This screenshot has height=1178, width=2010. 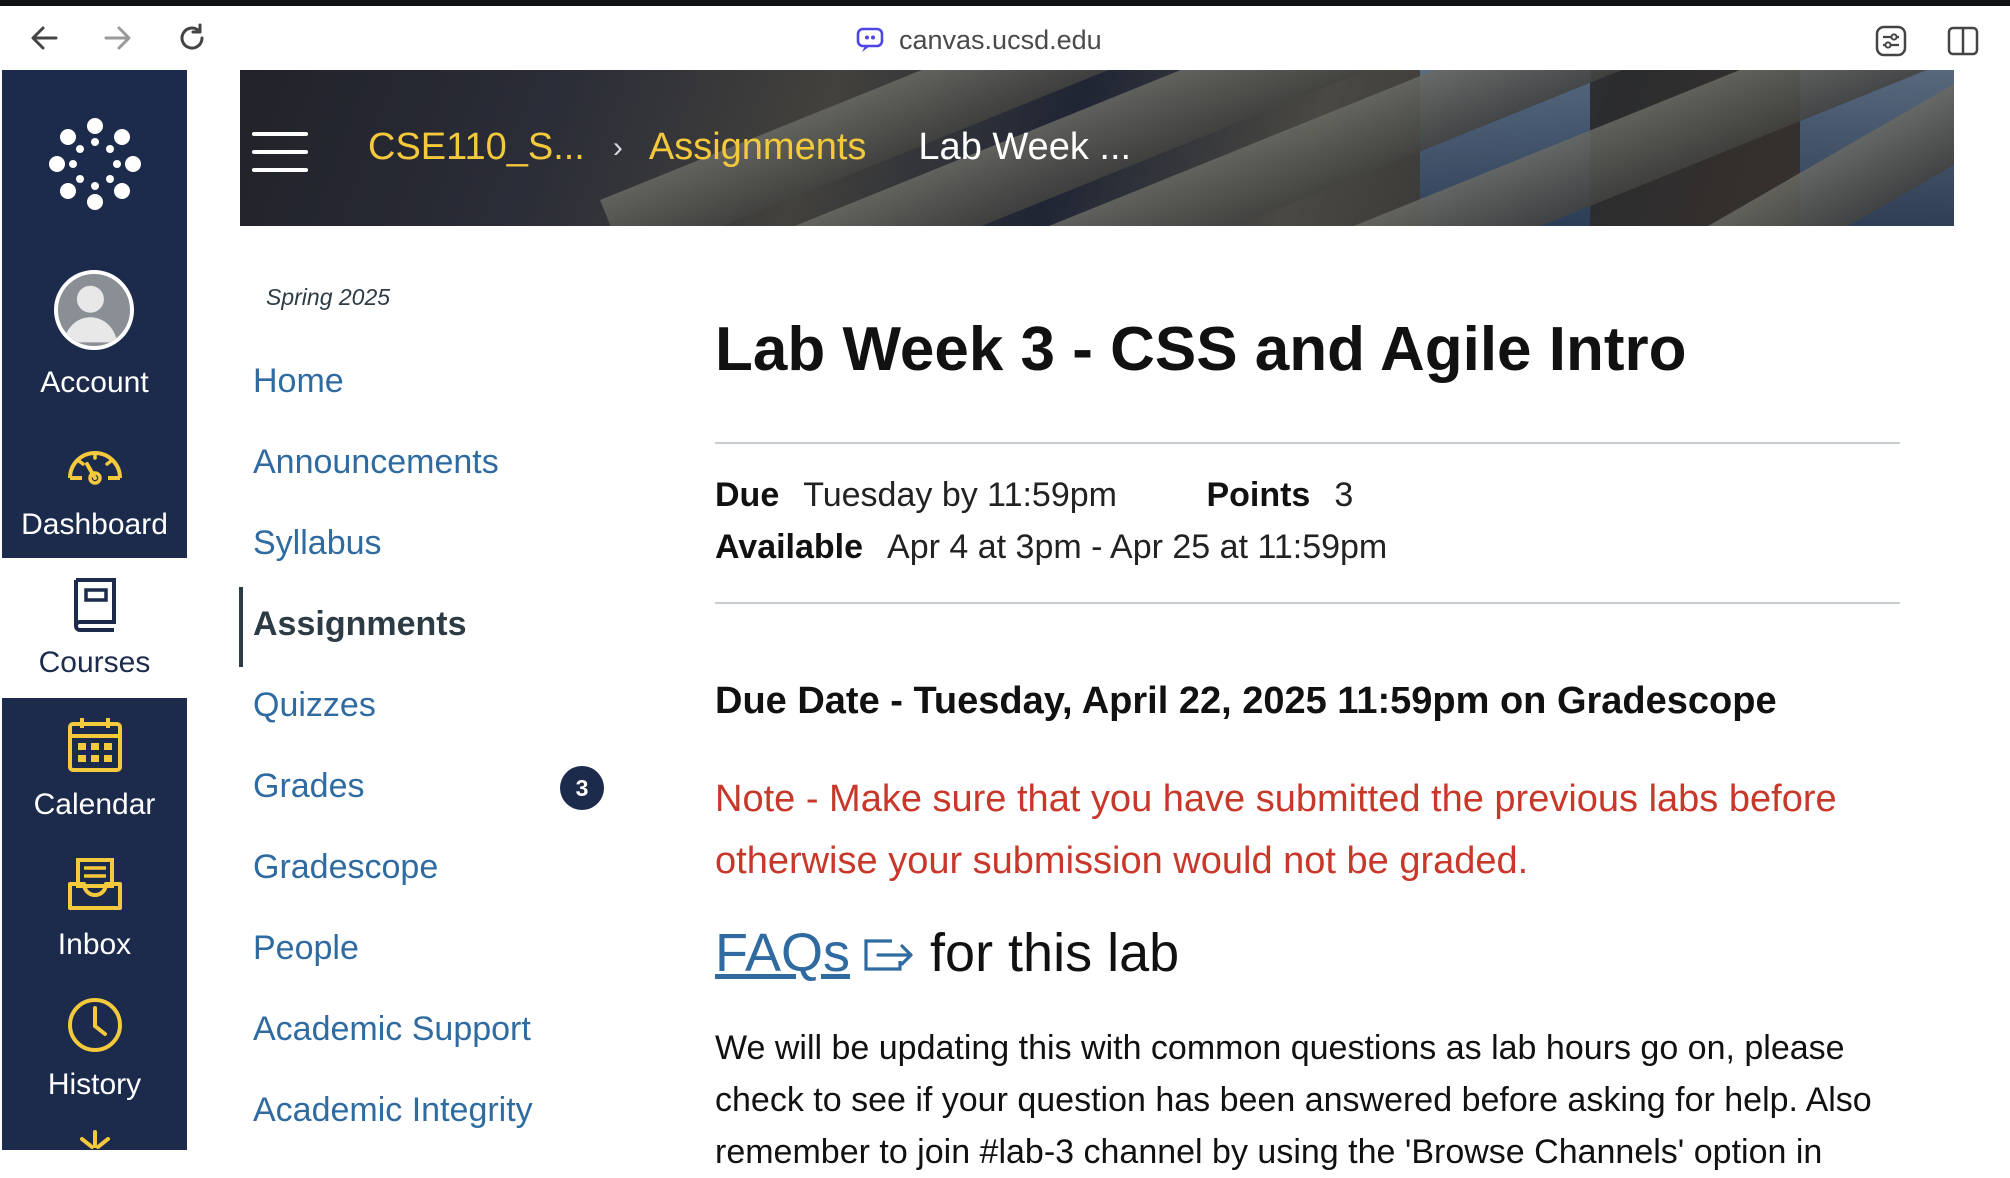 I want to click on global-nav-label: Dashboard, so click(x=94, y=524).